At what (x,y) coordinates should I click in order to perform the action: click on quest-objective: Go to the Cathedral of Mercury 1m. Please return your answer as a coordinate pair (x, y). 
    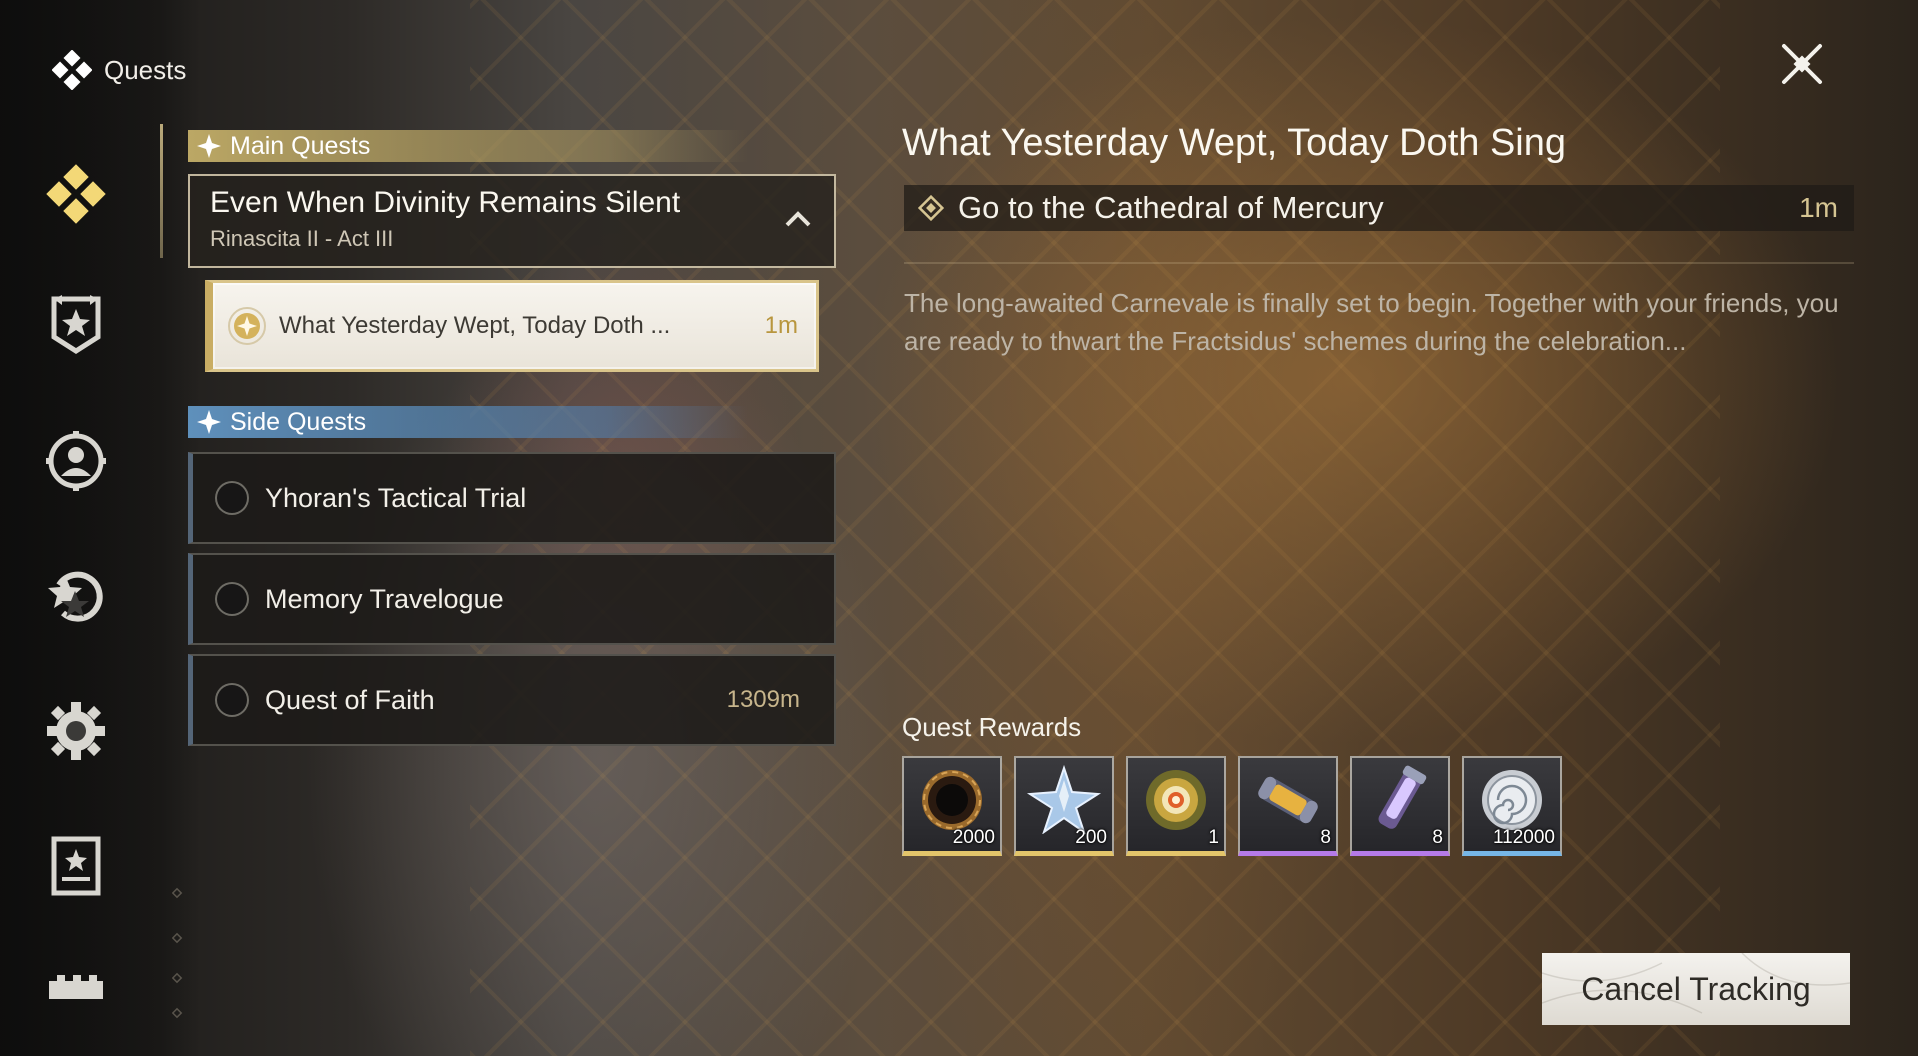
    Looking at the image, I should click on (1379, 208).